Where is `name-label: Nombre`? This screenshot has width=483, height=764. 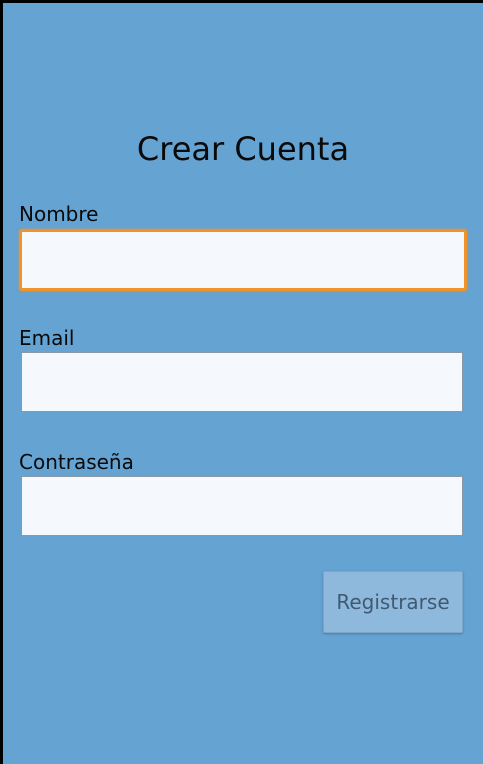
name-label: Nombre is located at coordinates (59, 214).